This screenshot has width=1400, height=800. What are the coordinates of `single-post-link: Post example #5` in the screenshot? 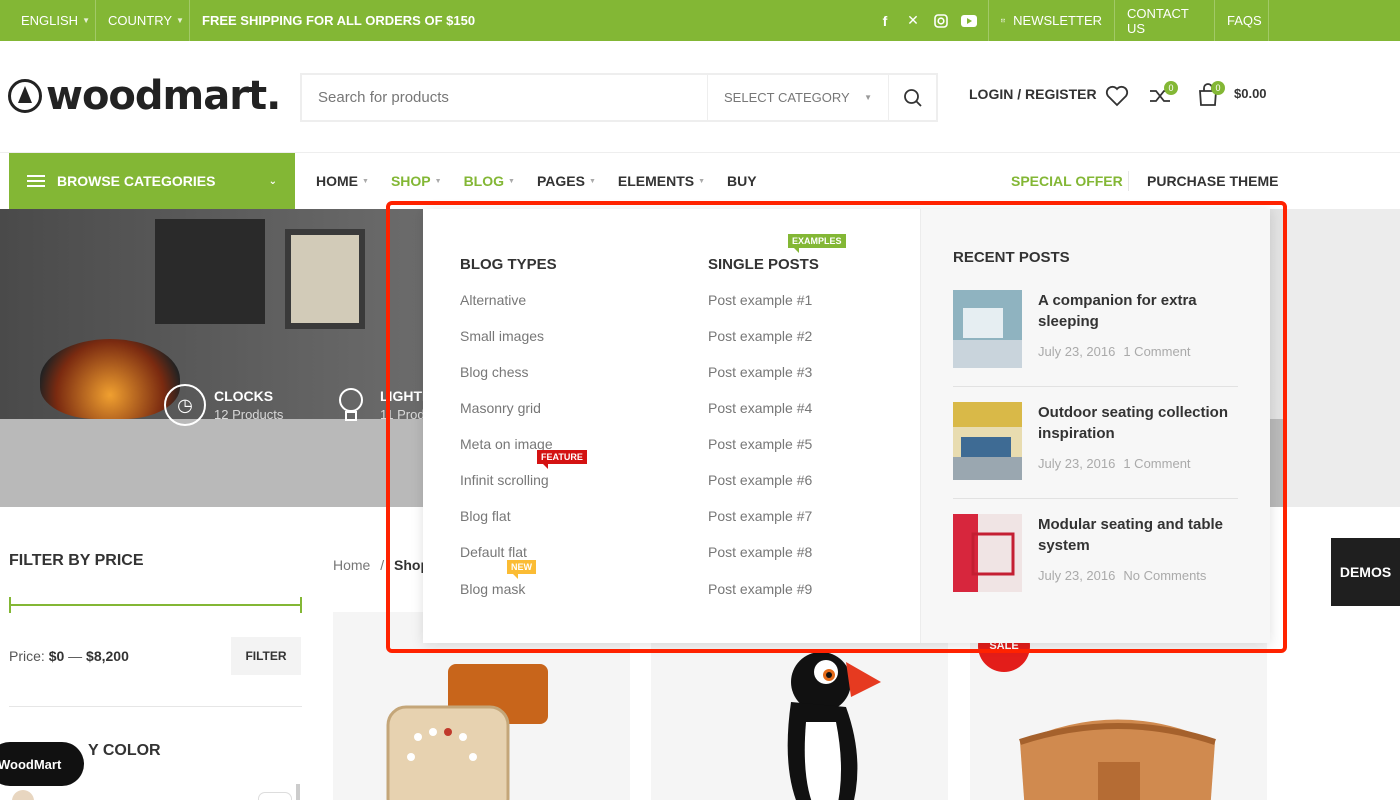 It's located at (760, 444).